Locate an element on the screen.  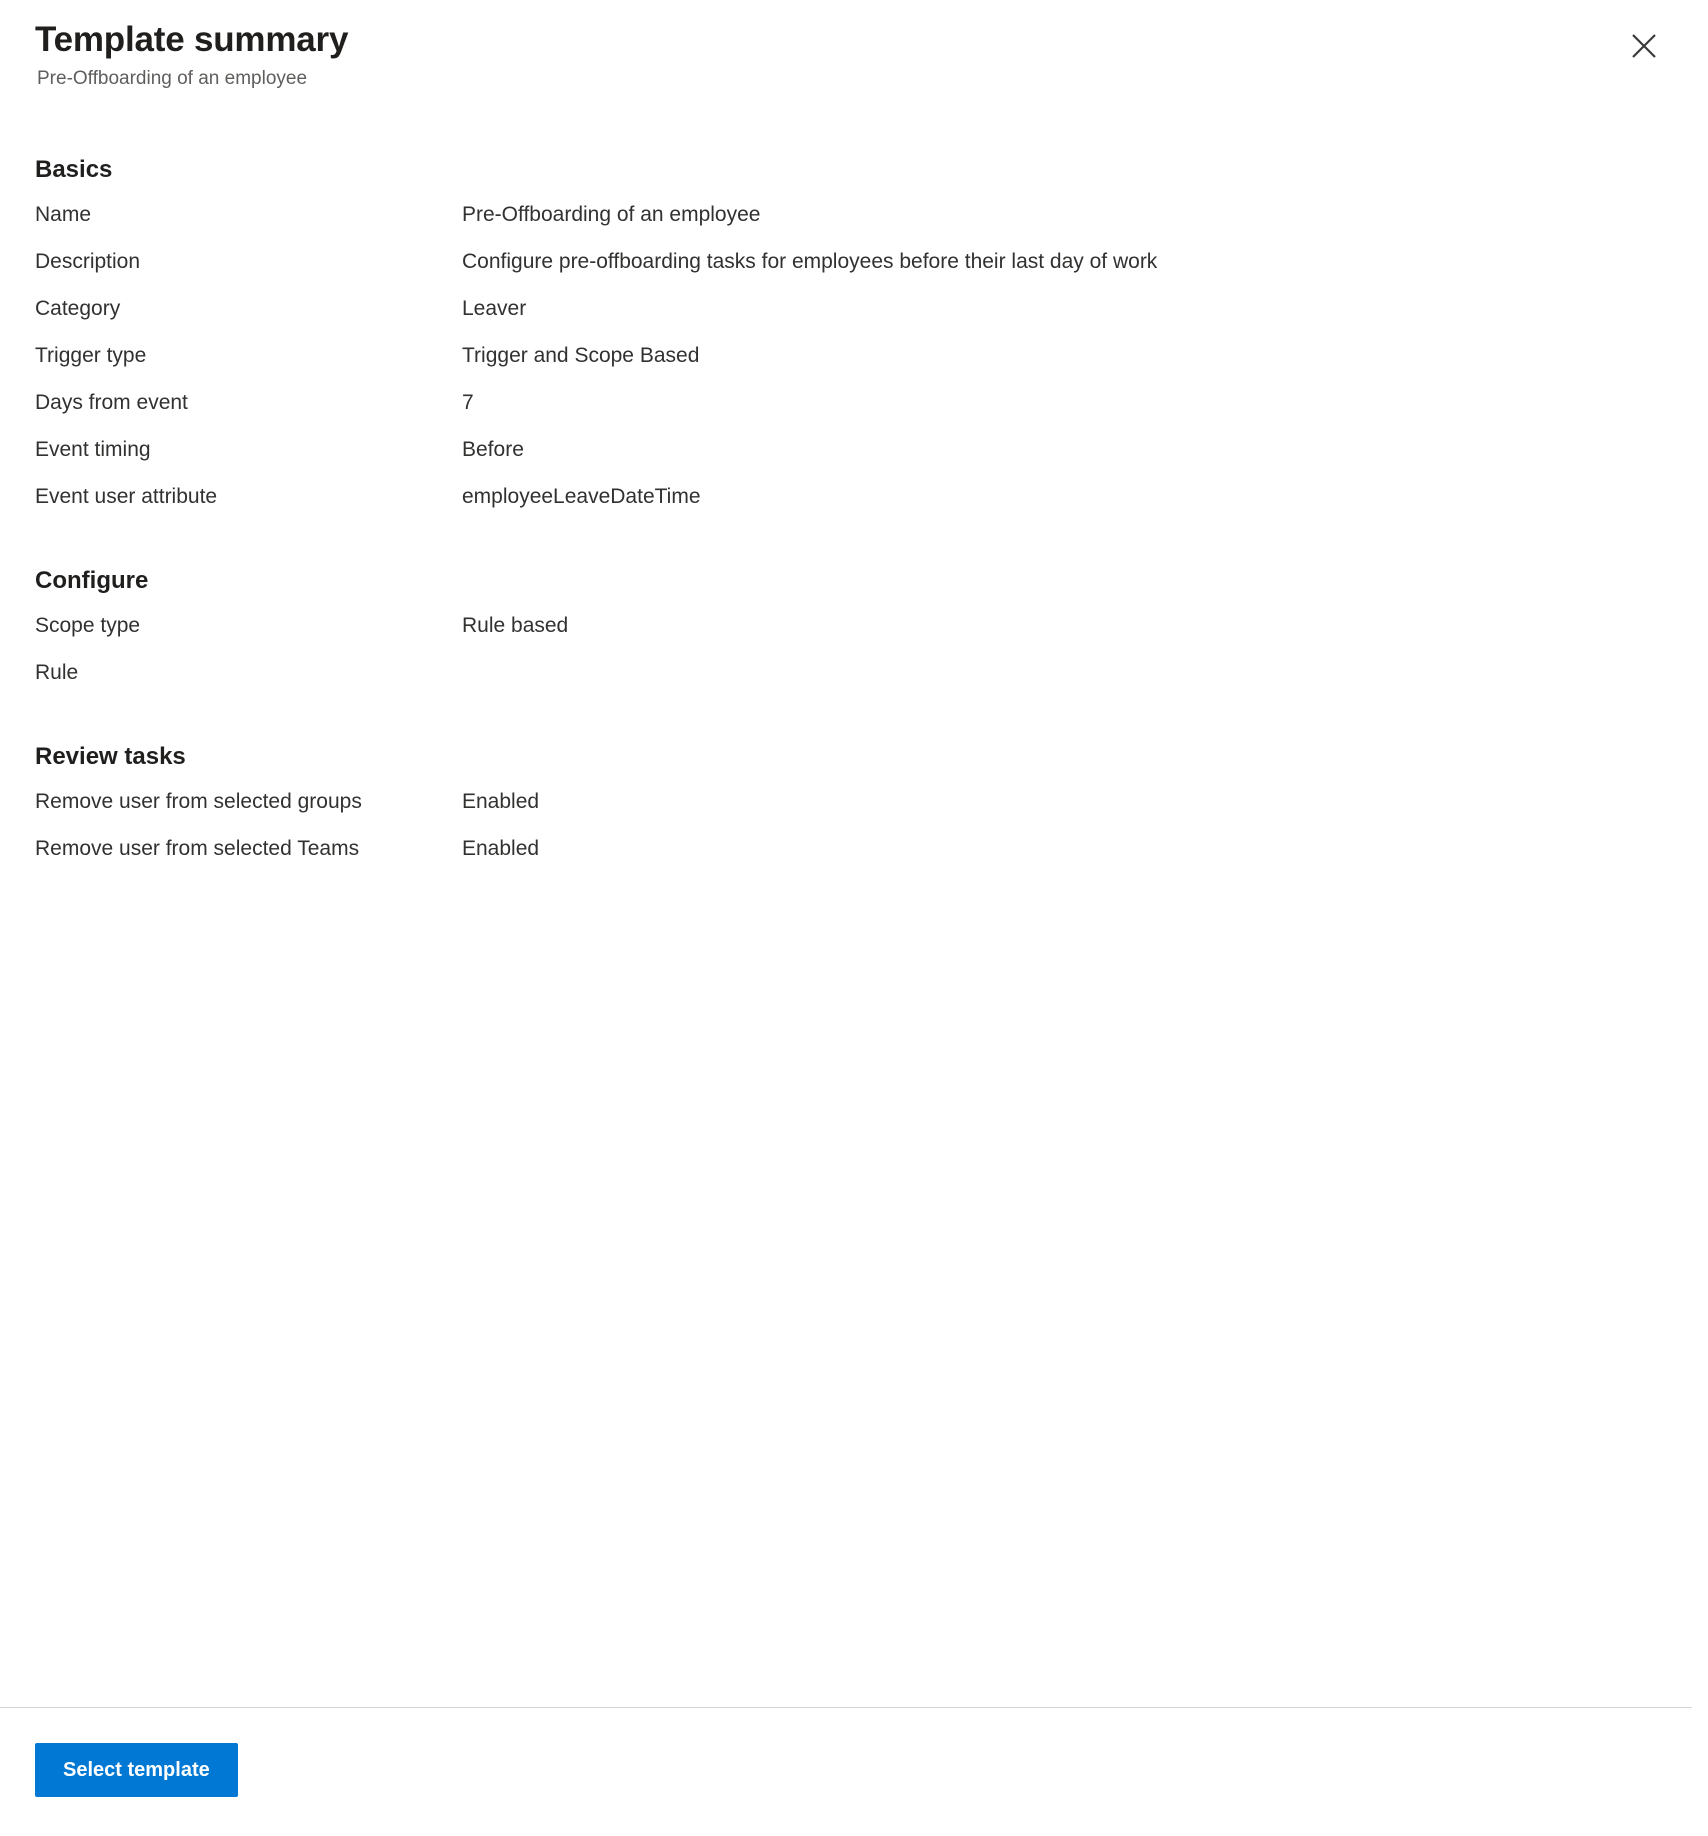
row-value: Leaver is located at coordinates (494, 308).